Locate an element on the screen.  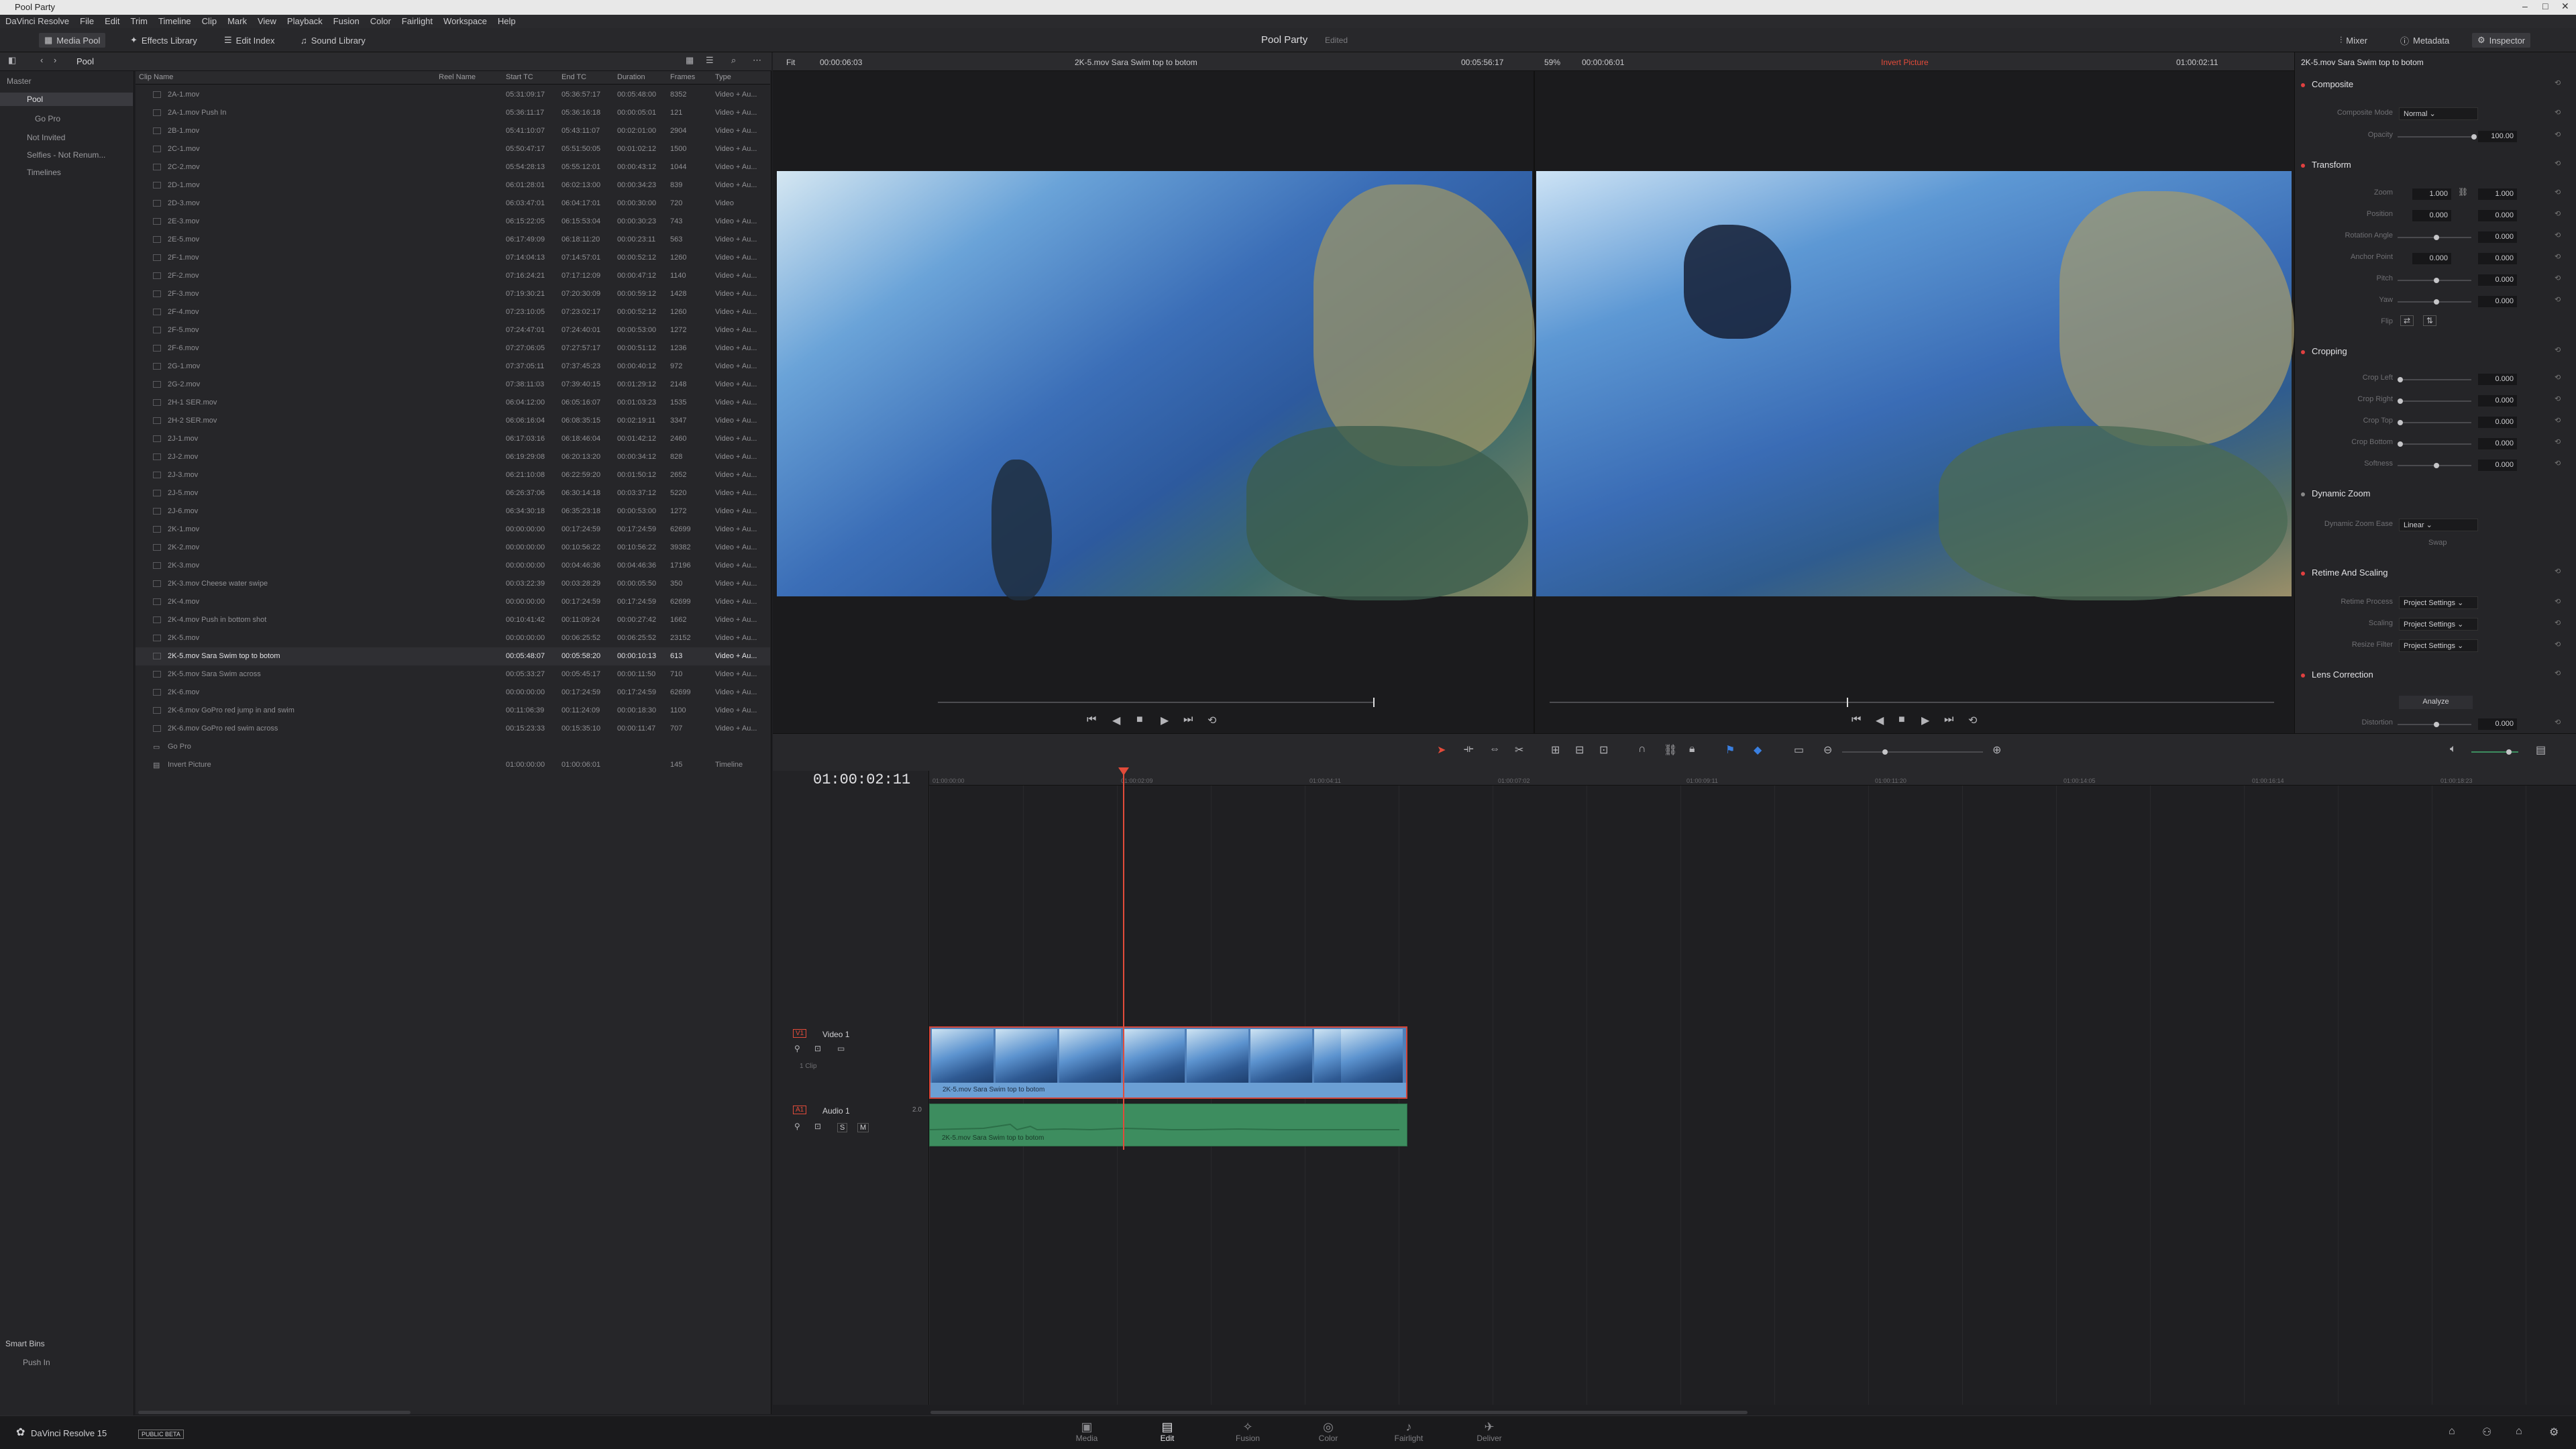
sound-library-button: ♫ Sound Library is located at coordinates (333, 40).